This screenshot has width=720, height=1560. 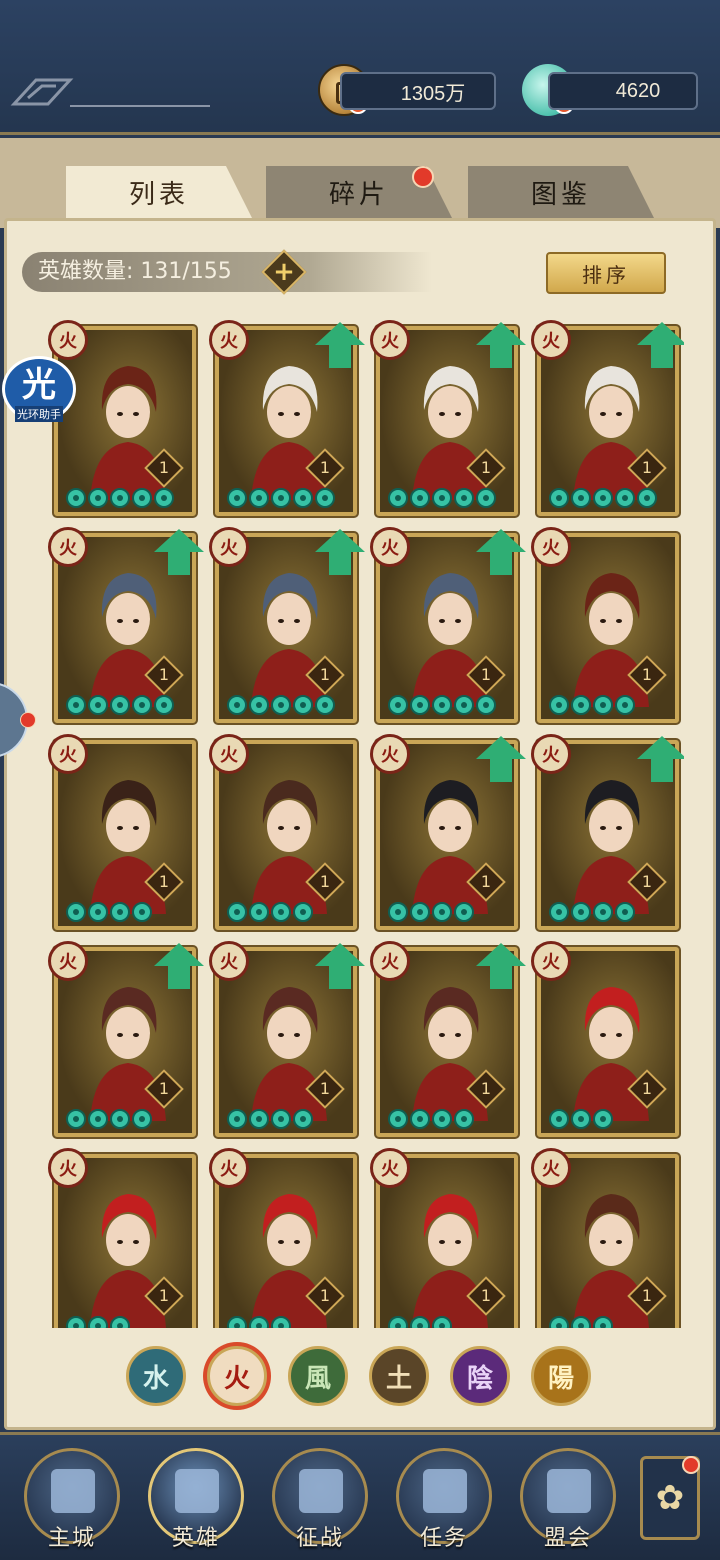 What do you see at coordinates (691, 1465) in the screenshot?
I see `more-notification-dot` at bounding box center [691, 1465].